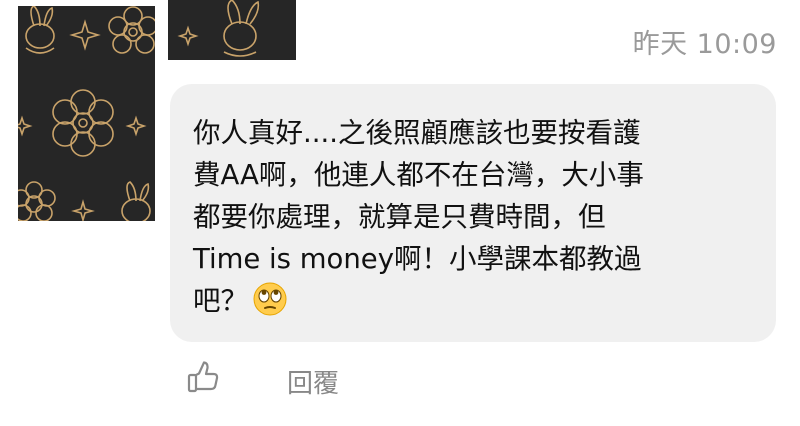  I want to click on like-button, so click(203, 377).